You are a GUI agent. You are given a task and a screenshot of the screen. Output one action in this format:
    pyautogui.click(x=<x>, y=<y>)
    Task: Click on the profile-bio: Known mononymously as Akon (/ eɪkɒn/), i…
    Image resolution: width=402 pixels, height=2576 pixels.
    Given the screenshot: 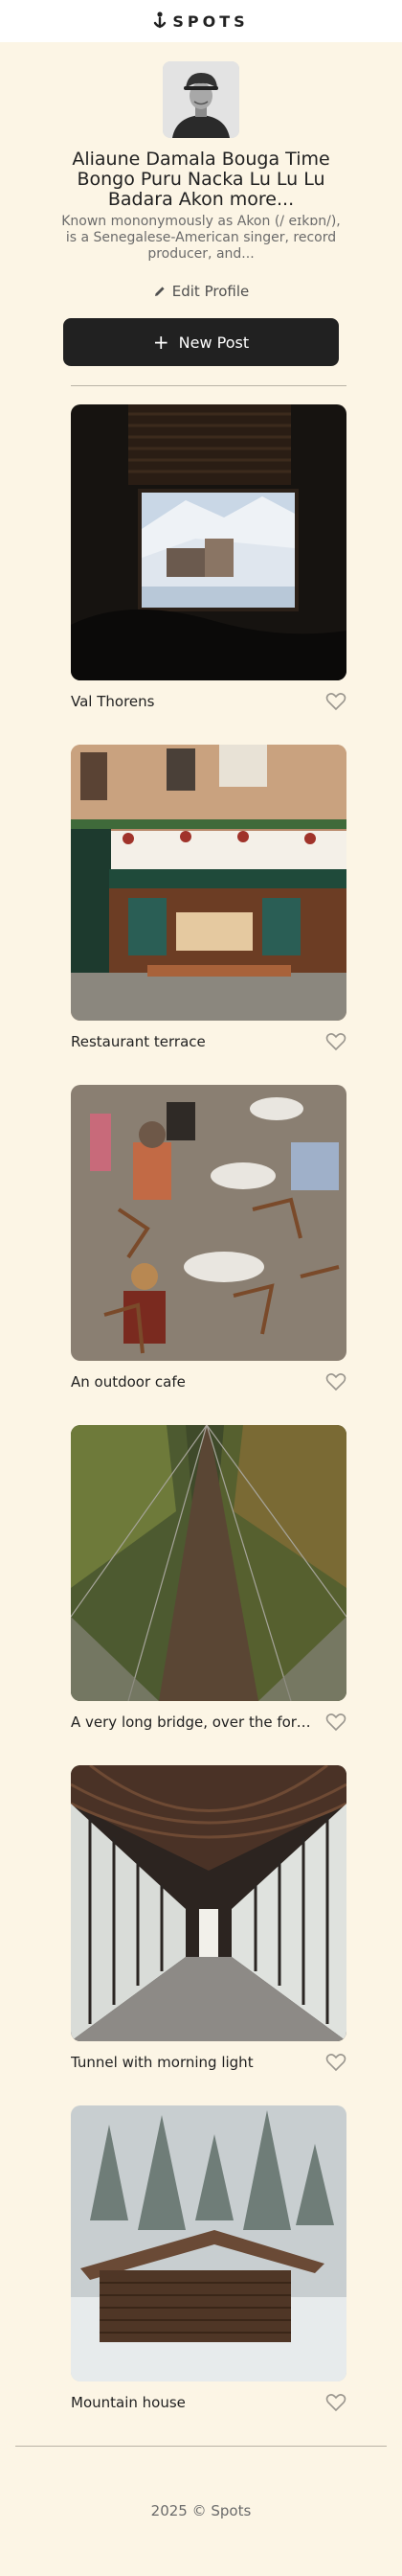 What is the action you would take?
    pyautogui.click(x=201, y=238)
    